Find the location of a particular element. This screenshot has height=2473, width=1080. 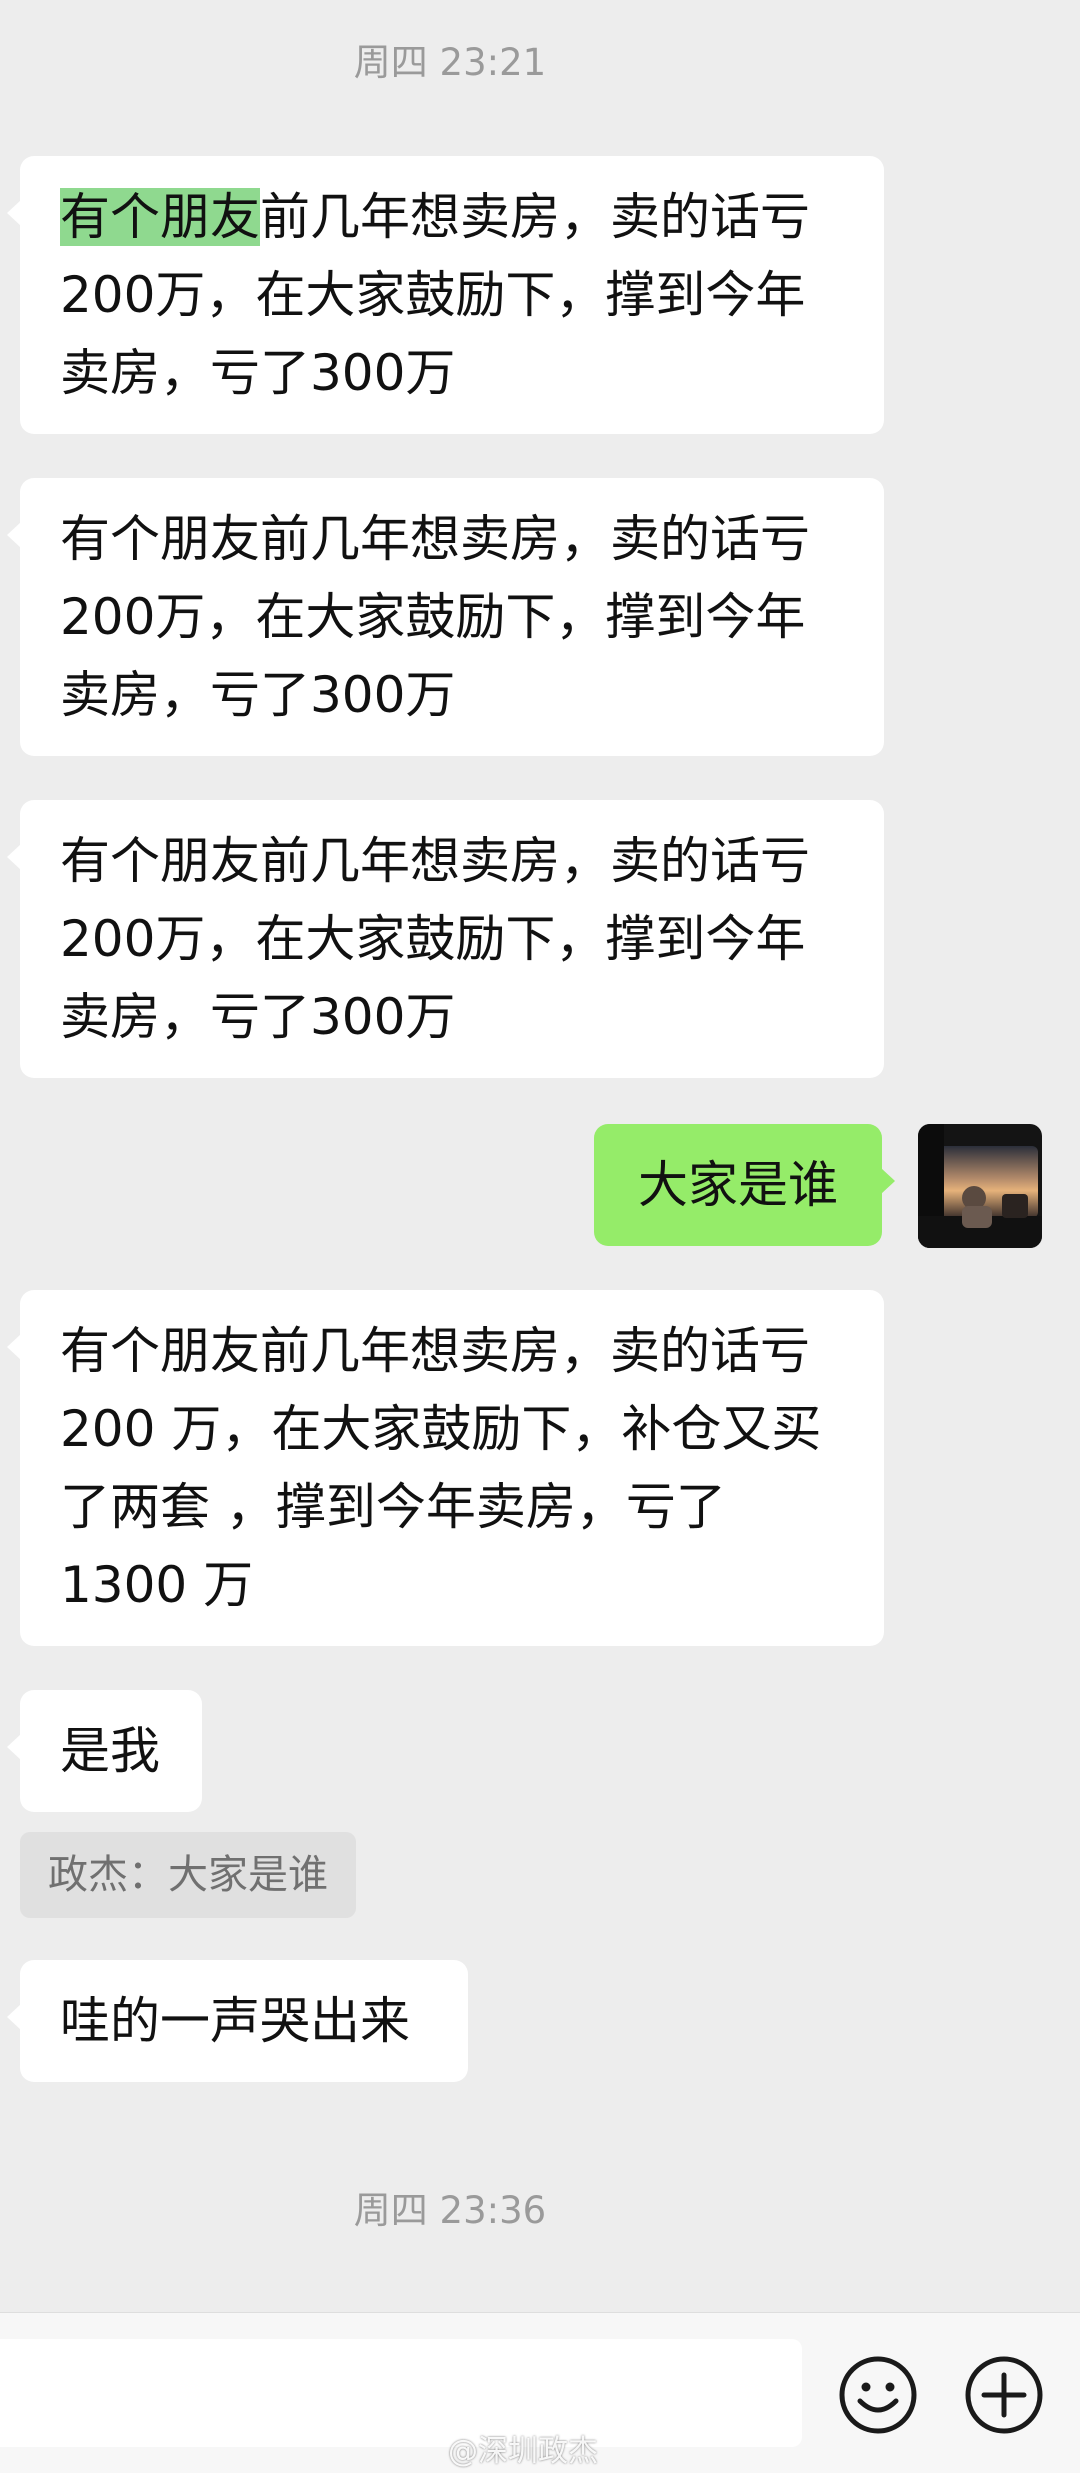

message-bubble-sent: 大家是谁 is located at coordinates (744, 1185).